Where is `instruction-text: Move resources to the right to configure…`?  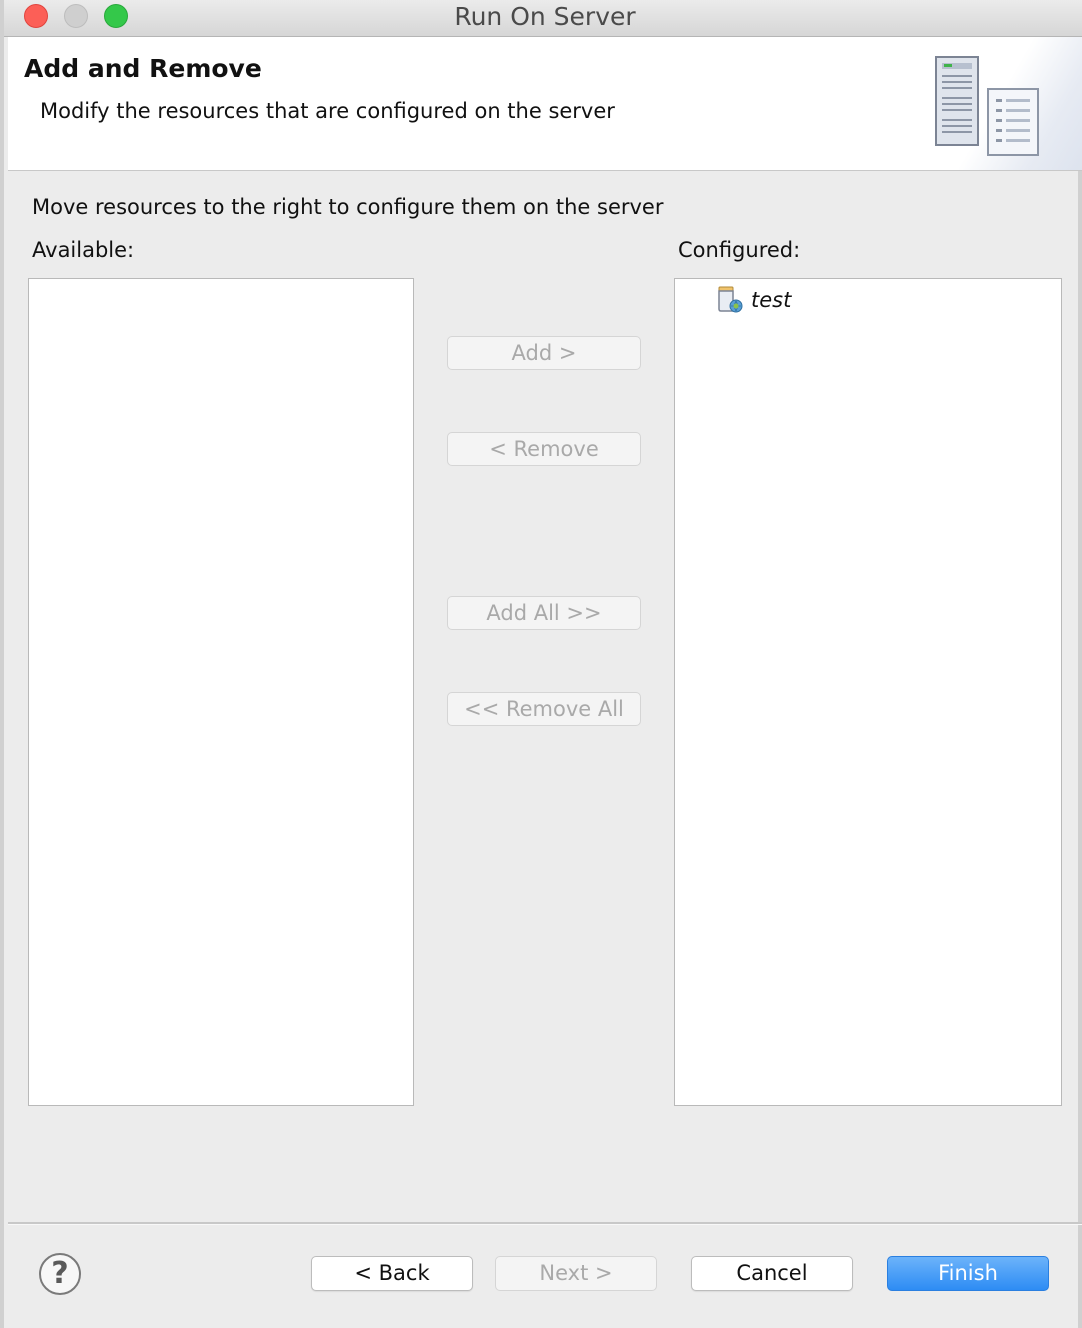
instruction-text: Move resources to the right to configure… is located at coordinates (348, 207).